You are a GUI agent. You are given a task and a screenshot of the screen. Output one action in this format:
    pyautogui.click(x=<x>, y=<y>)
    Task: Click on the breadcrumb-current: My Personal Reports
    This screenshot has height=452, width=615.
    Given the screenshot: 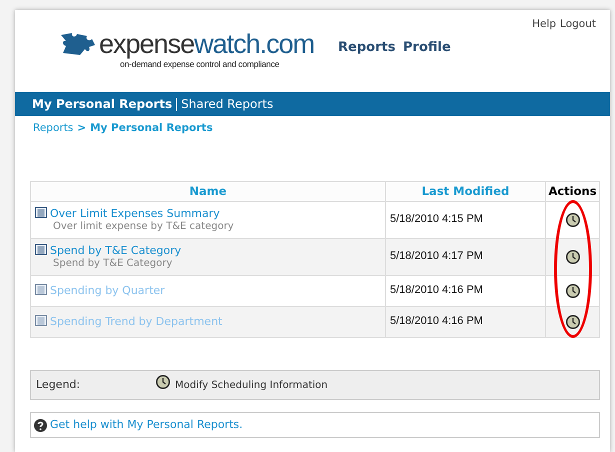 What is the action you would take?
    pyautogui.click(x=151, y=128)
    